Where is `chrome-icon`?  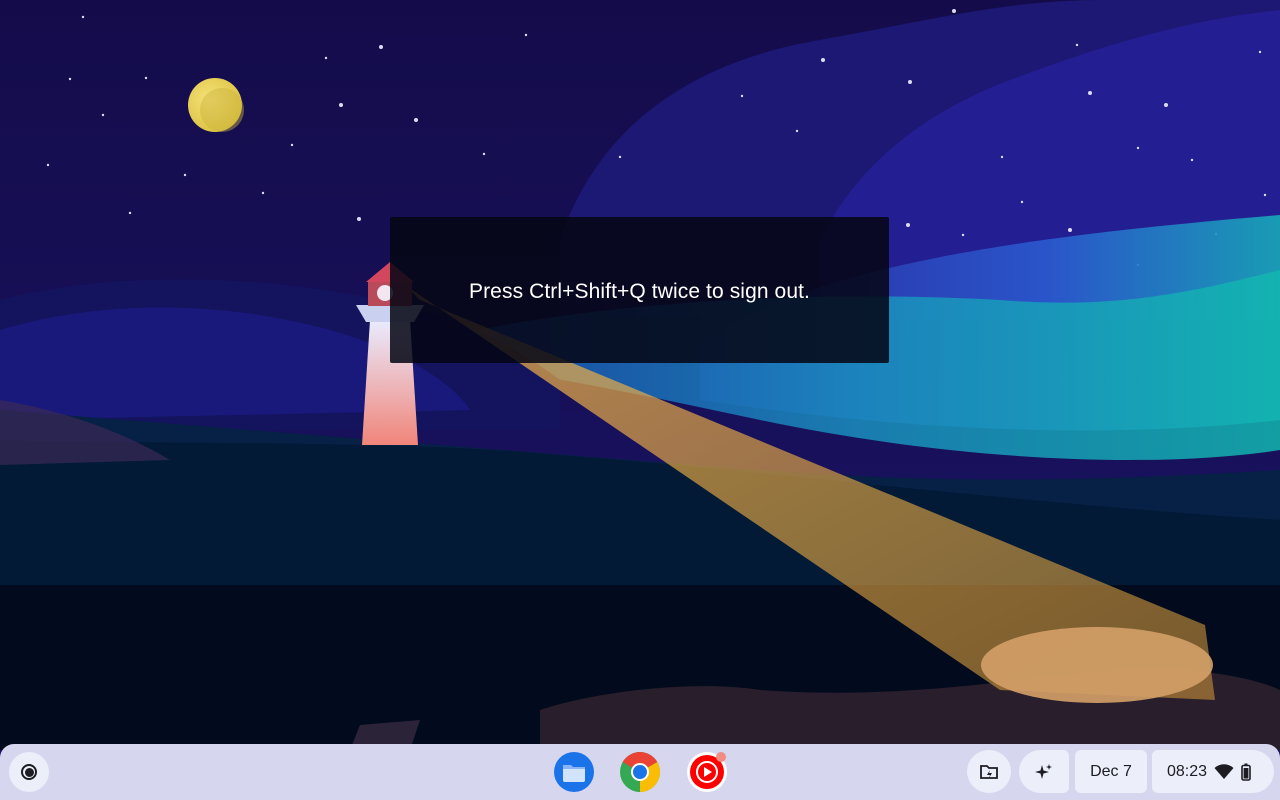
chrome-icon is located at coordinates (640, 772).